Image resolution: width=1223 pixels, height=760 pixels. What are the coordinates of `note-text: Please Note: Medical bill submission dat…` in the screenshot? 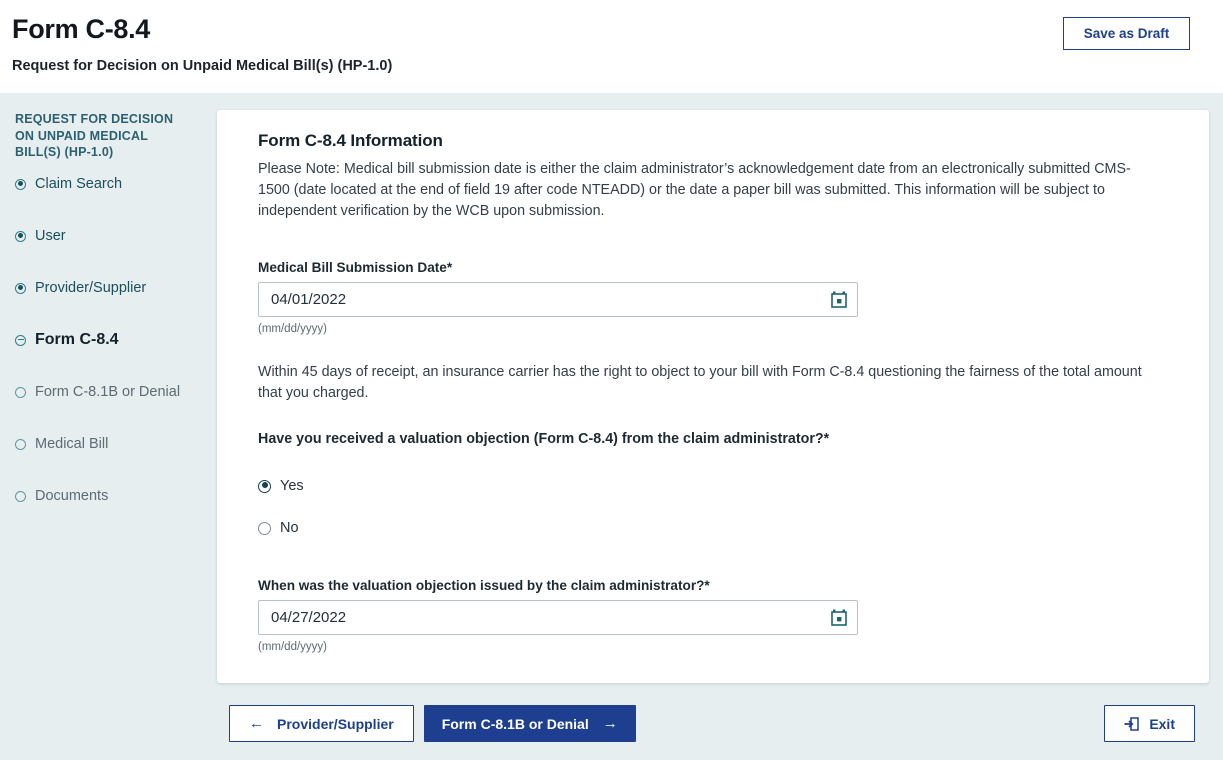 It's located at (694, 190).